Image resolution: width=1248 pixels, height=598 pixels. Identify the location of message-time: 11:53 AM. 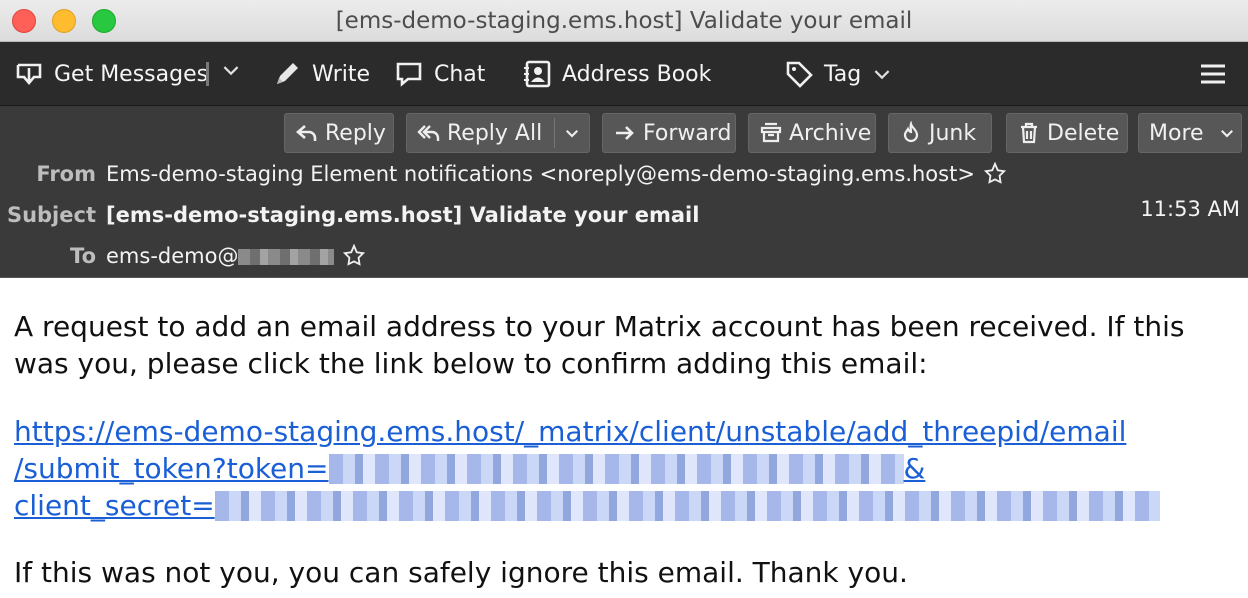
(1190, 209).